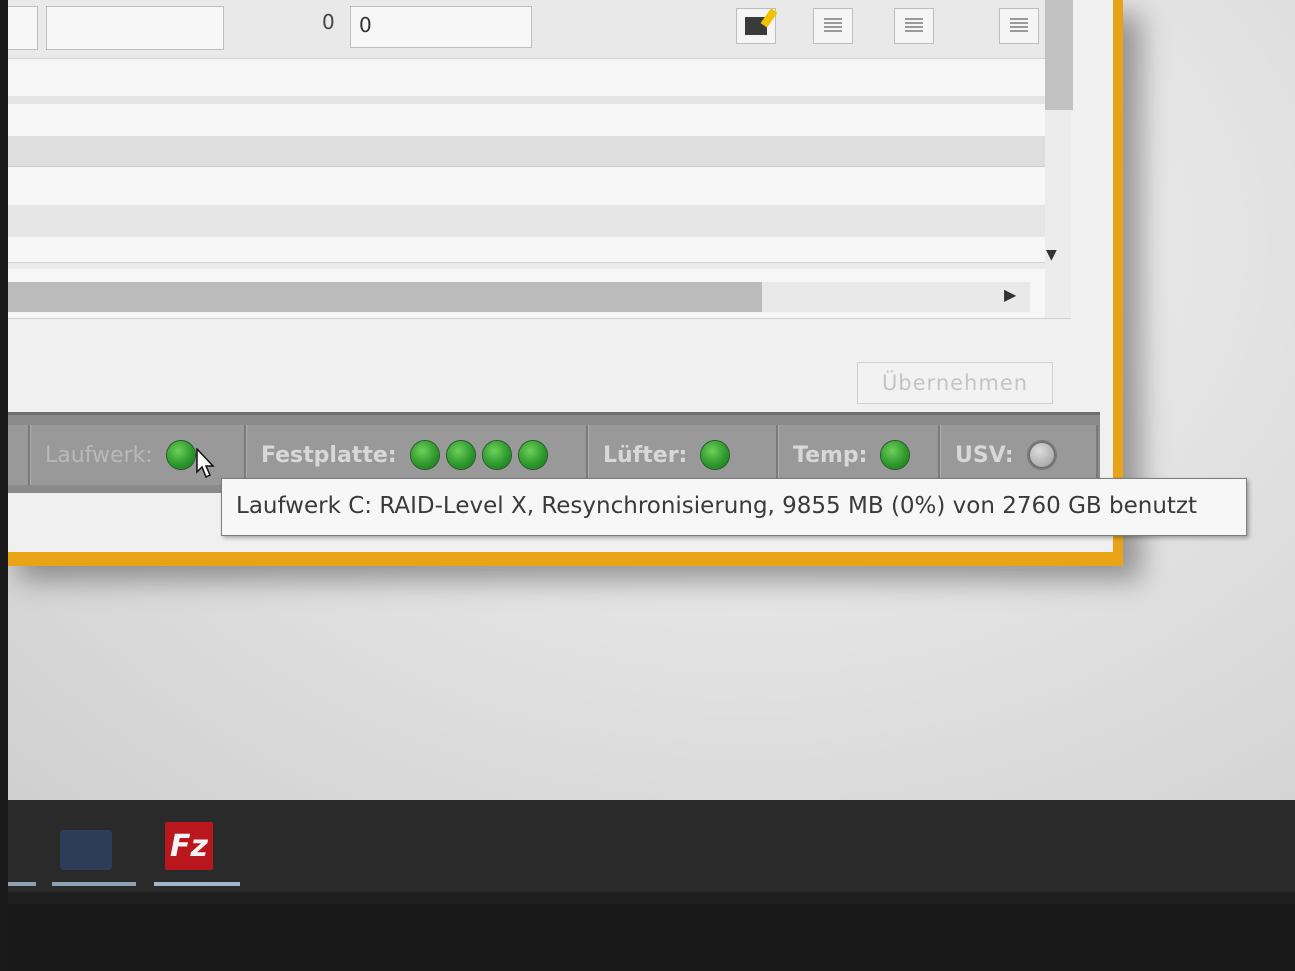 The height and width of the screenshot is (971, 1295). What do you see at coordinates (180, 455) in the screenshot?
I see `drive-status-led-icon` at bounding box center [180, 455].